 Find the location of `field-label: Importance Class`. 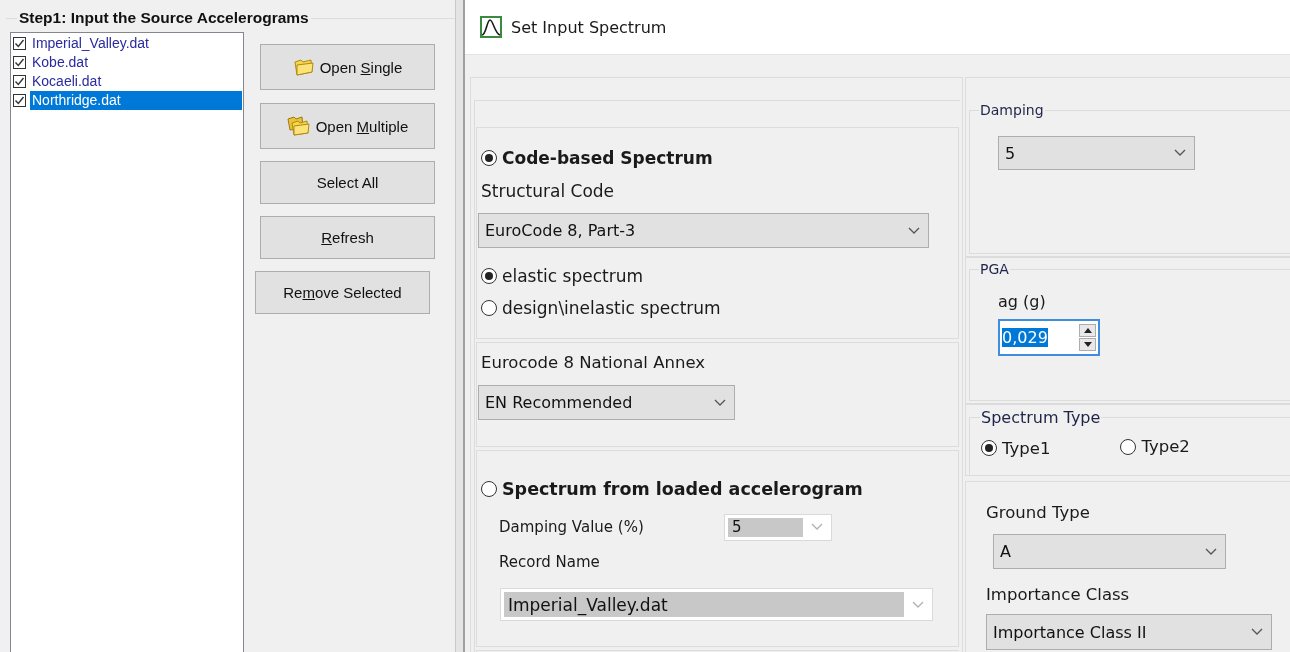

field-label: Importance Class is located at coordinates (1058, 595).